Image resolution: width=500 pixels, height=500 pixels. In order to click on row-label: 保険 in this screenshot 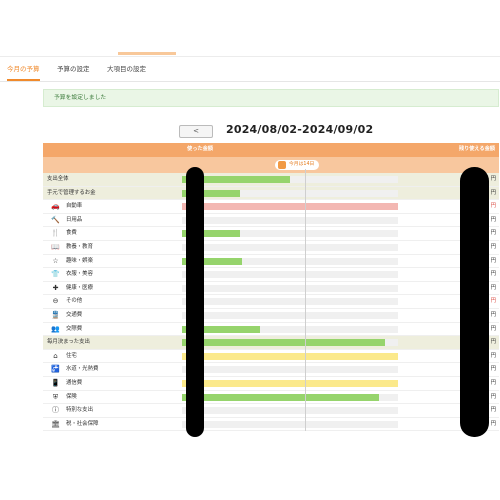, I will do `click(71, 396)`.